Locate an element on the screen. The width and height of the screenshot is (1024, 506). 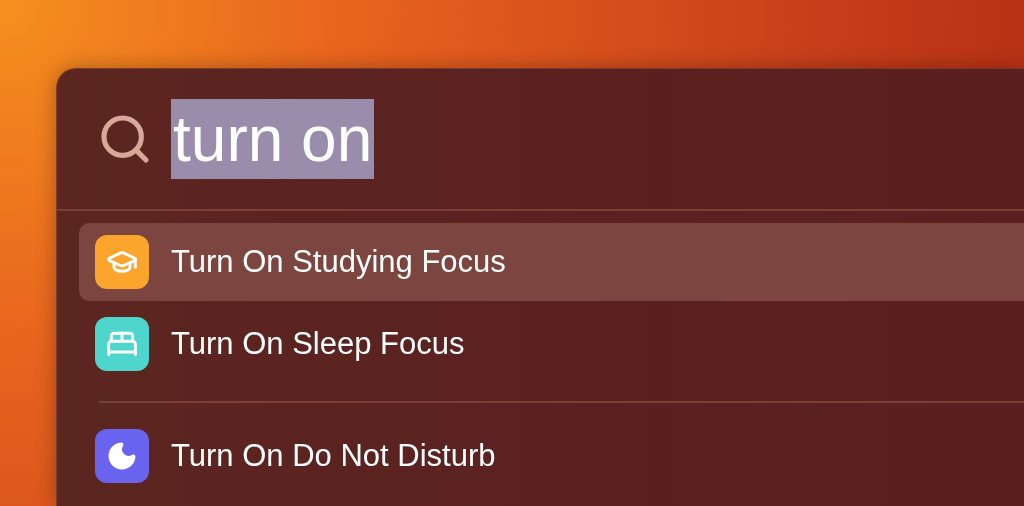
result-item: Turn On Sleep Focus is located at coordinates (551, 344).